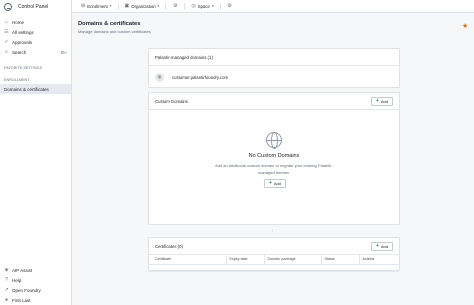 The height and width of the screenshot is (305, 474). What do you see at coordinates (339, 260) in the screenshot?
I see `column-header-status: Status` at bounding box center [339, 260].